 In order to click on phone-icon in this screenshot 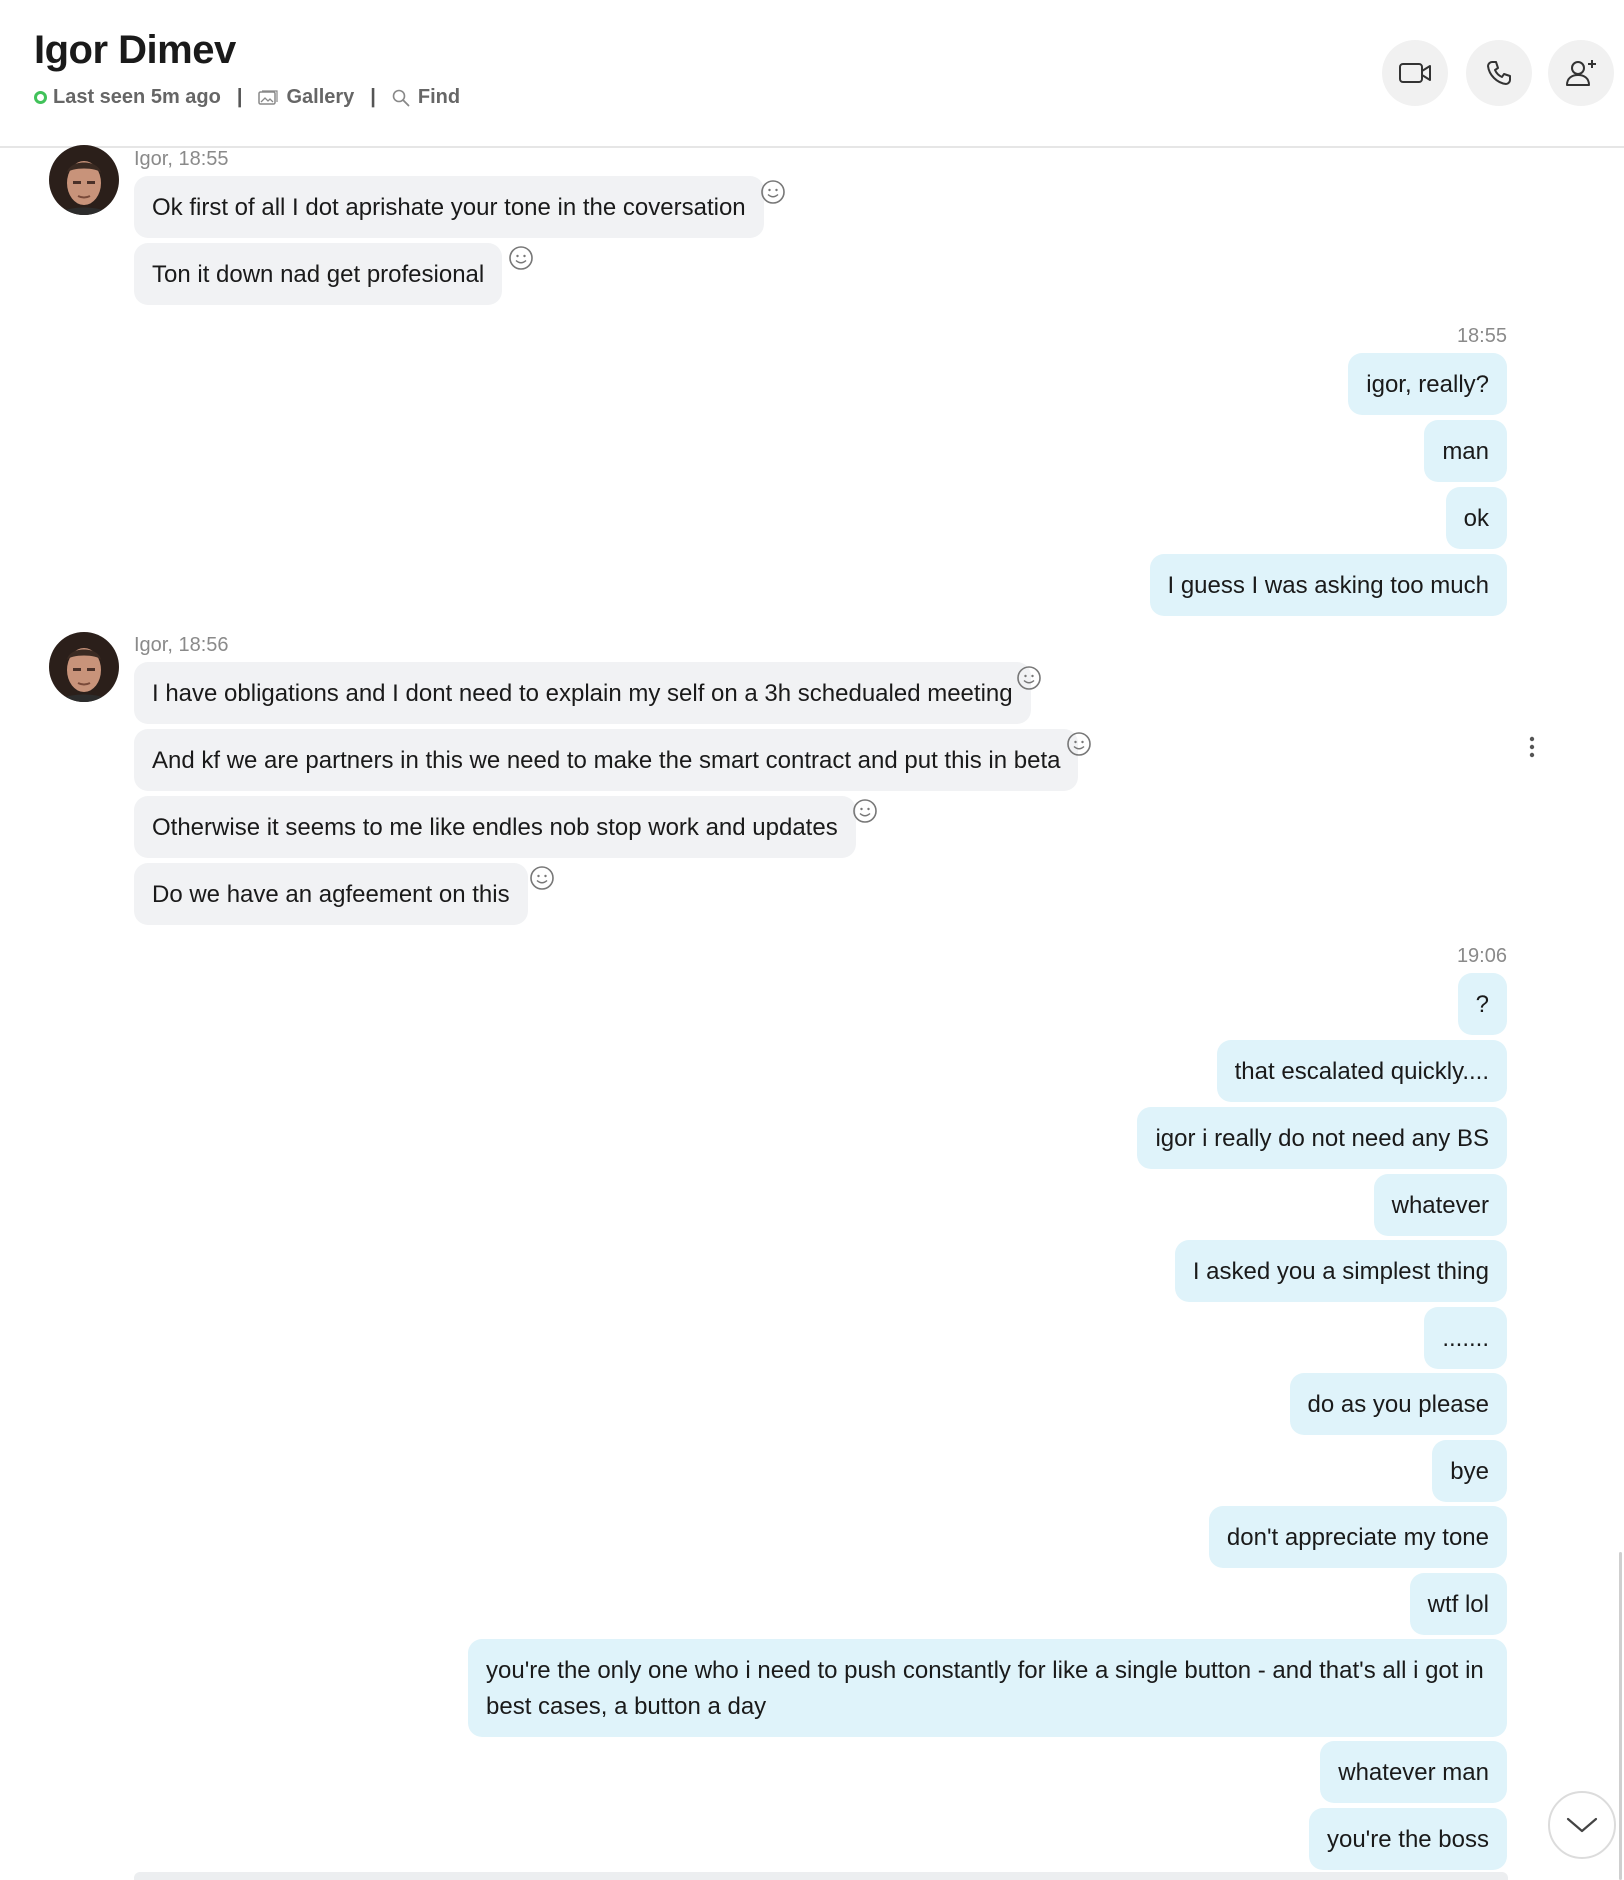, I will do `click(1499, 73)`.